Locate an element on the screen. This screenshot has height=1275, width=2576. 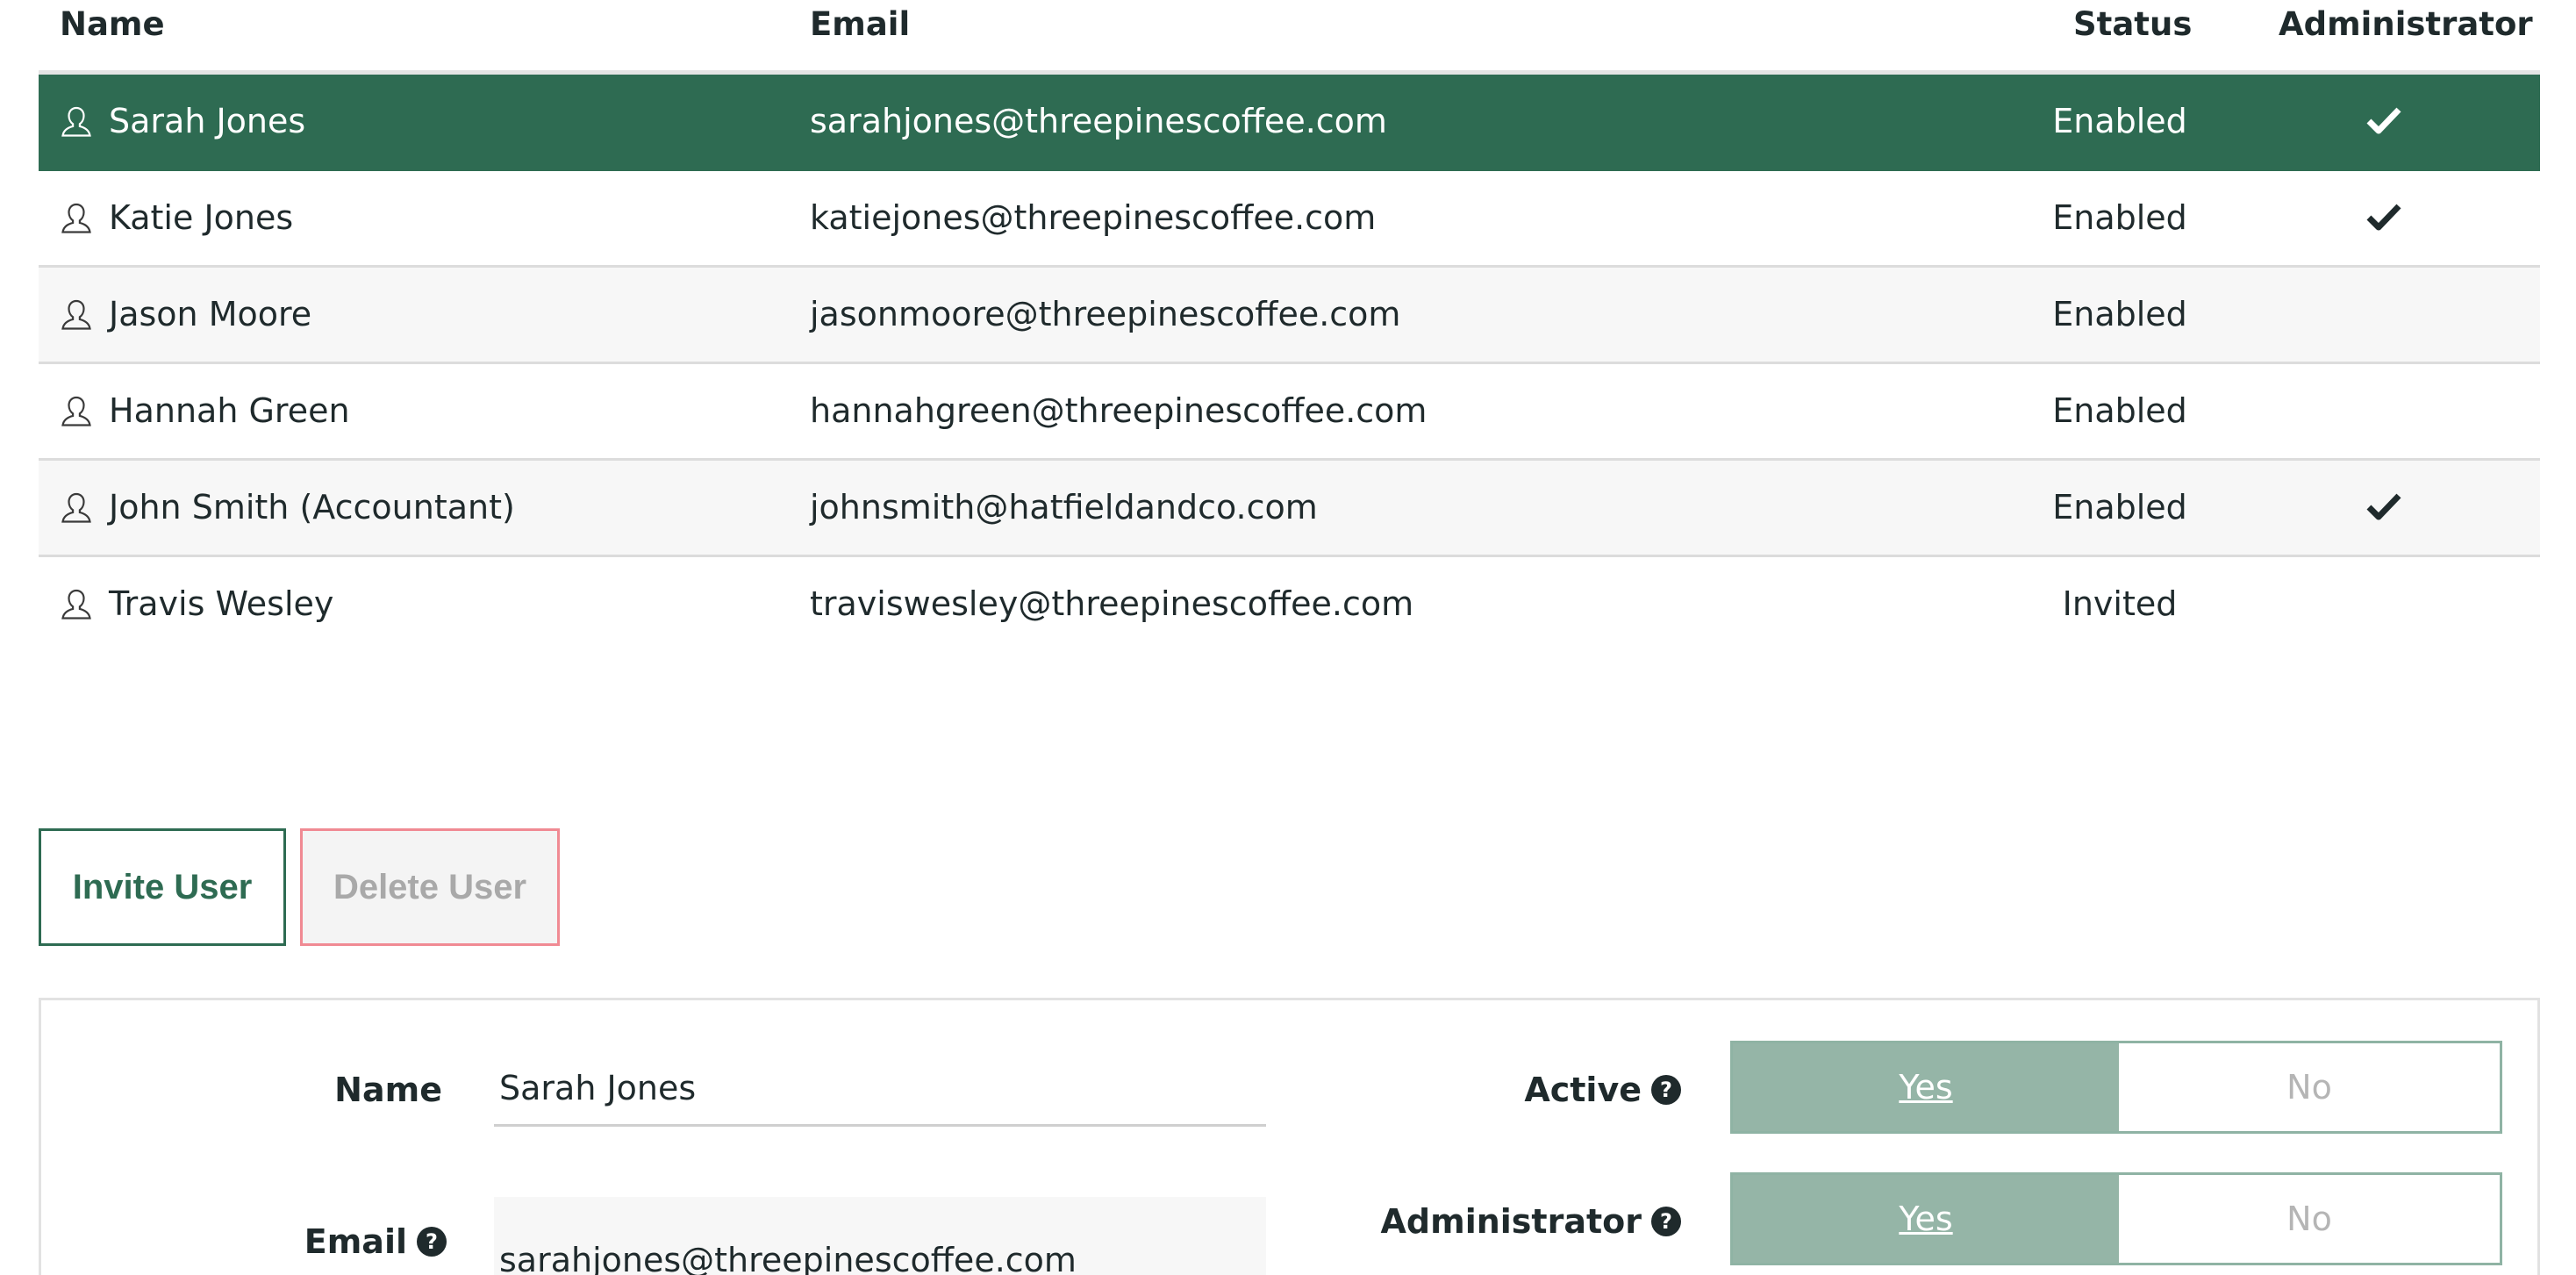
email-label-text: Email is located at coordinates (355, 1241).